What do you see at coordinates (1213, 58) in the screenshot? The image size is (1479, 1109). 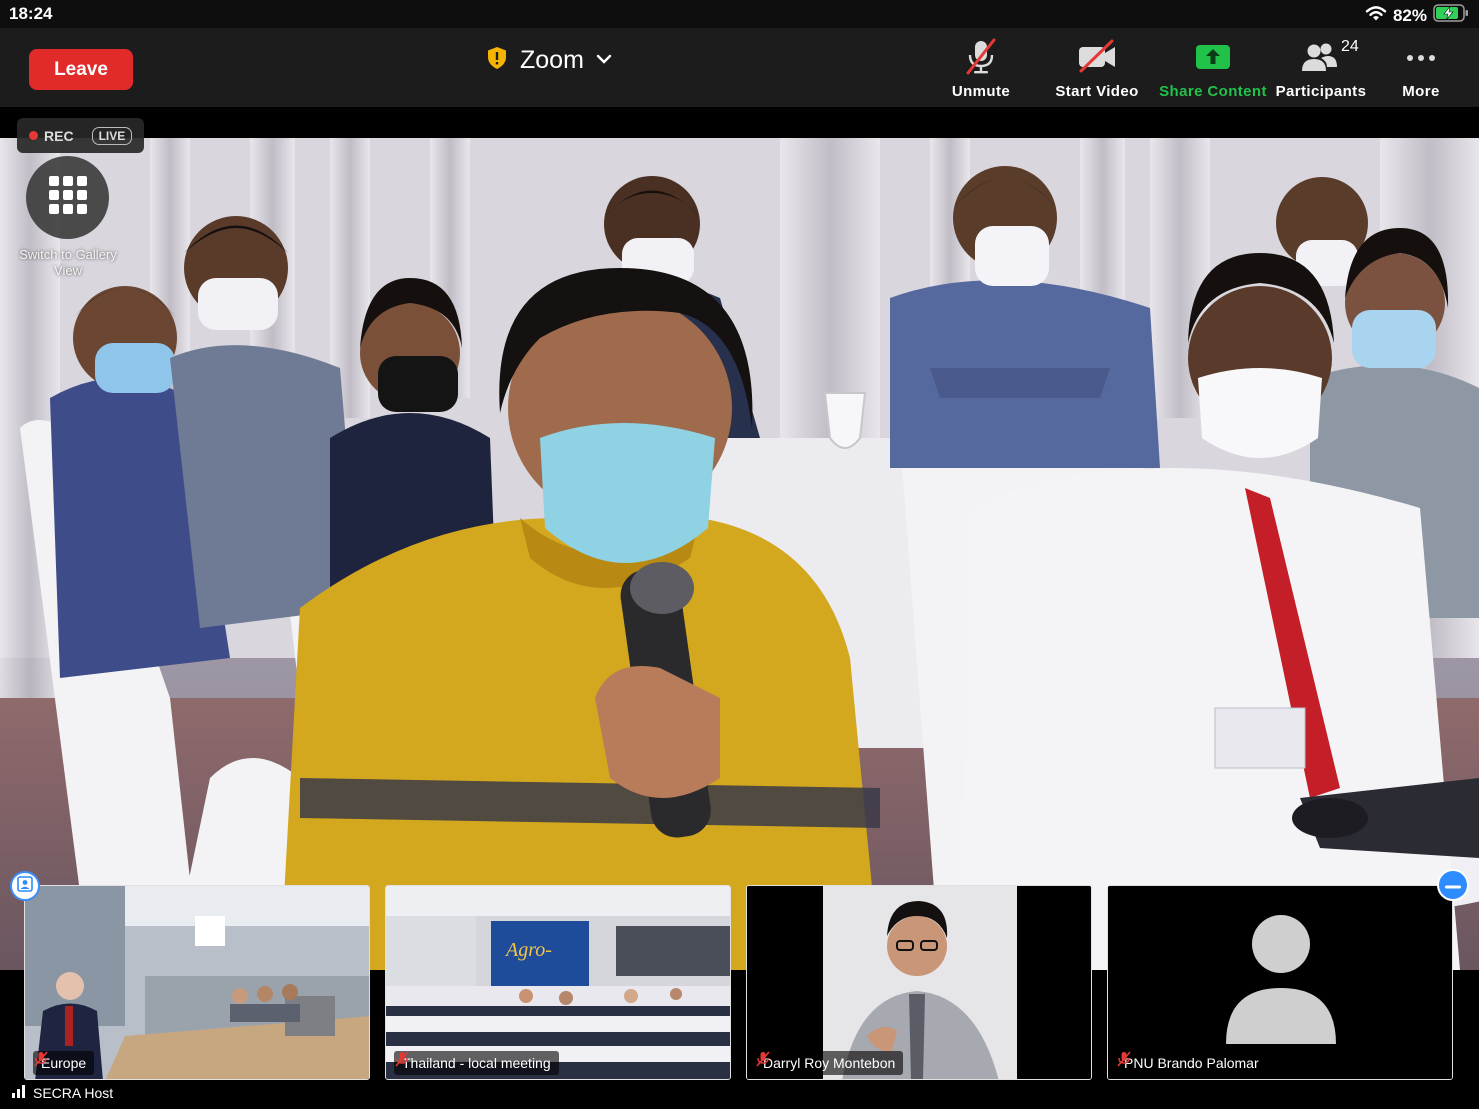 I see `share-arrow-icon` at bounding box center [1213, 58].